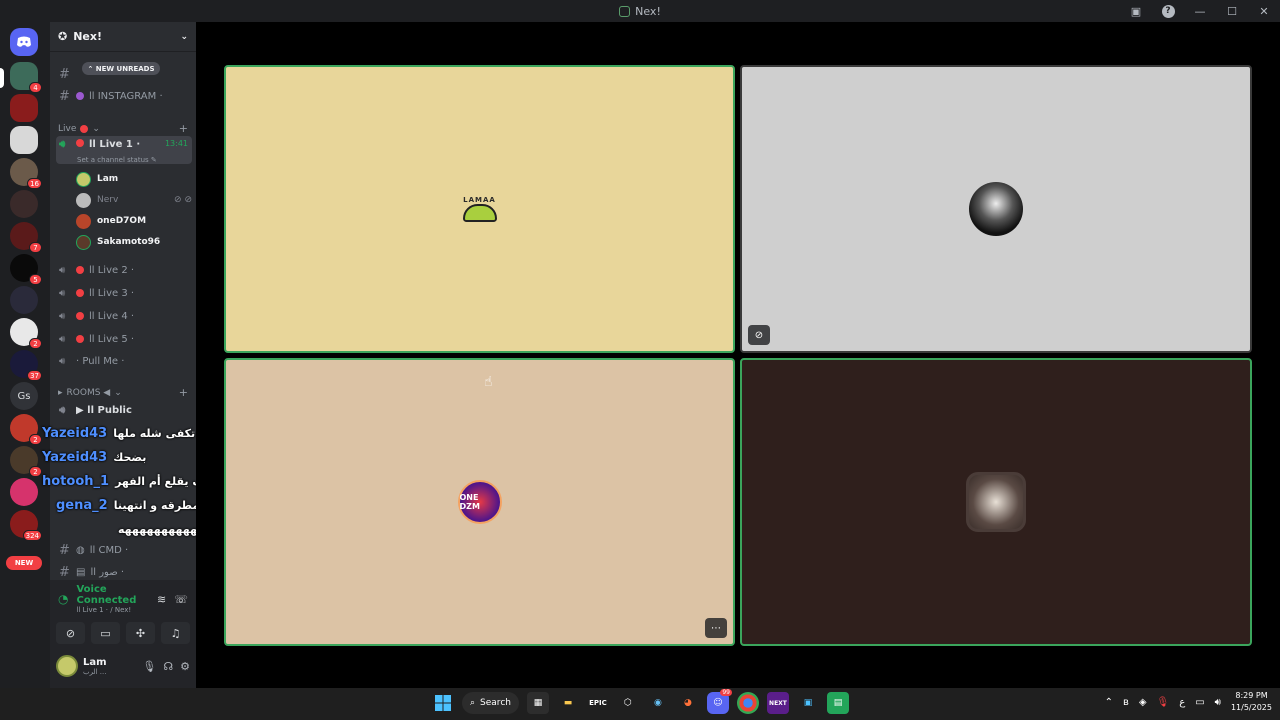 The width and height of the screenshot is (1280, 720). I want to click on screen-share-icon: ▭, so click(105, 633).